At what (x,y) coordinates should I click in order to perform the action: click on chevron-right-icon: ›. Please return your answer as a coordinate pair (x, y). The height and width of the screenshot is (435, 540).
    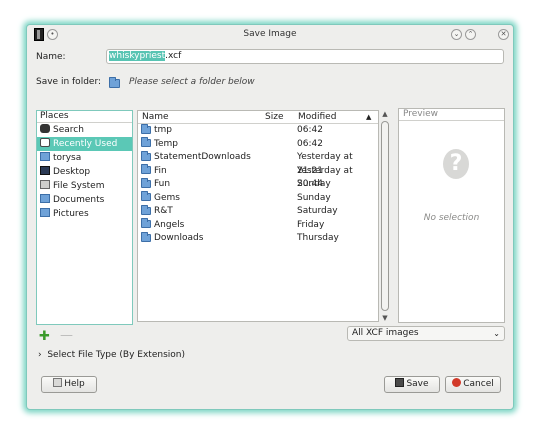
    Looking at the image, I should click on (40, 355).